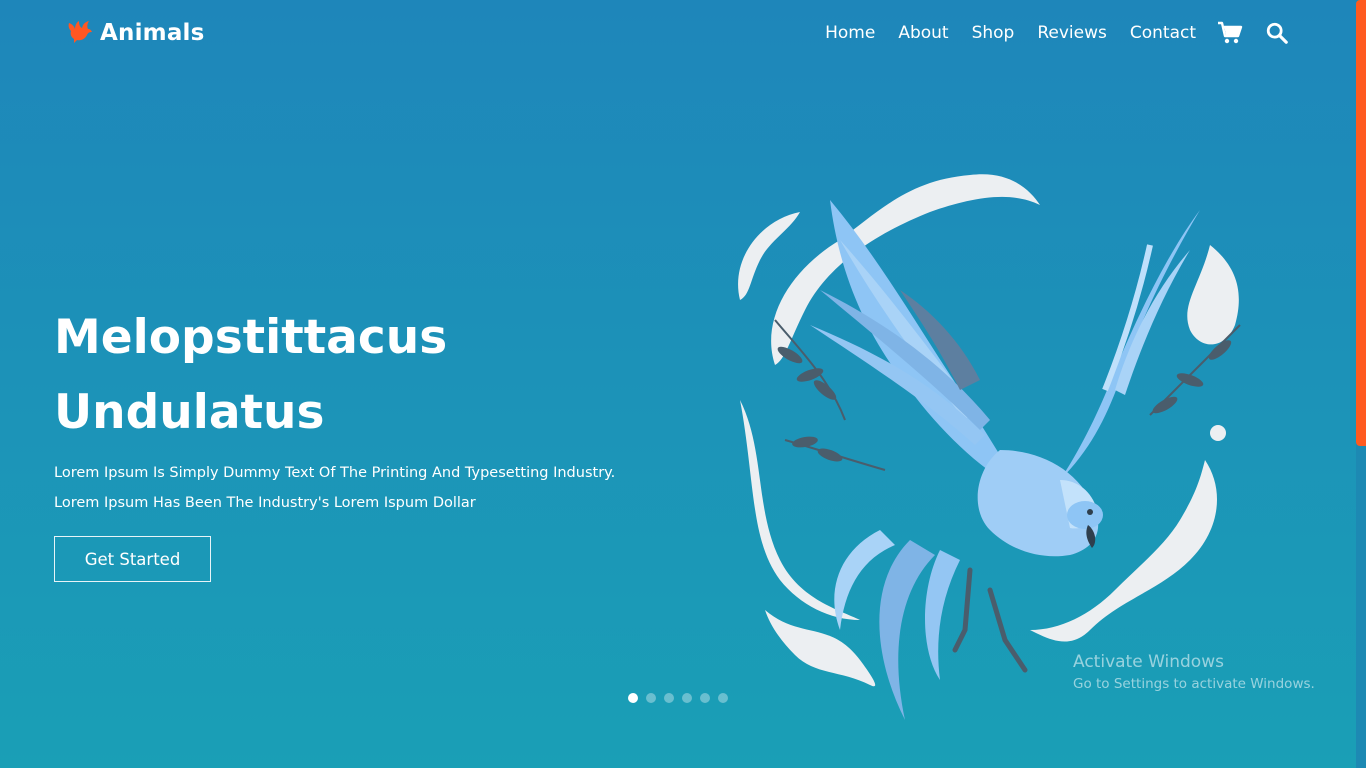  What do you see at coordinates (152, 33) in the screenshot?
I see `brand-name: Animals` at bounding box center [152, 33].